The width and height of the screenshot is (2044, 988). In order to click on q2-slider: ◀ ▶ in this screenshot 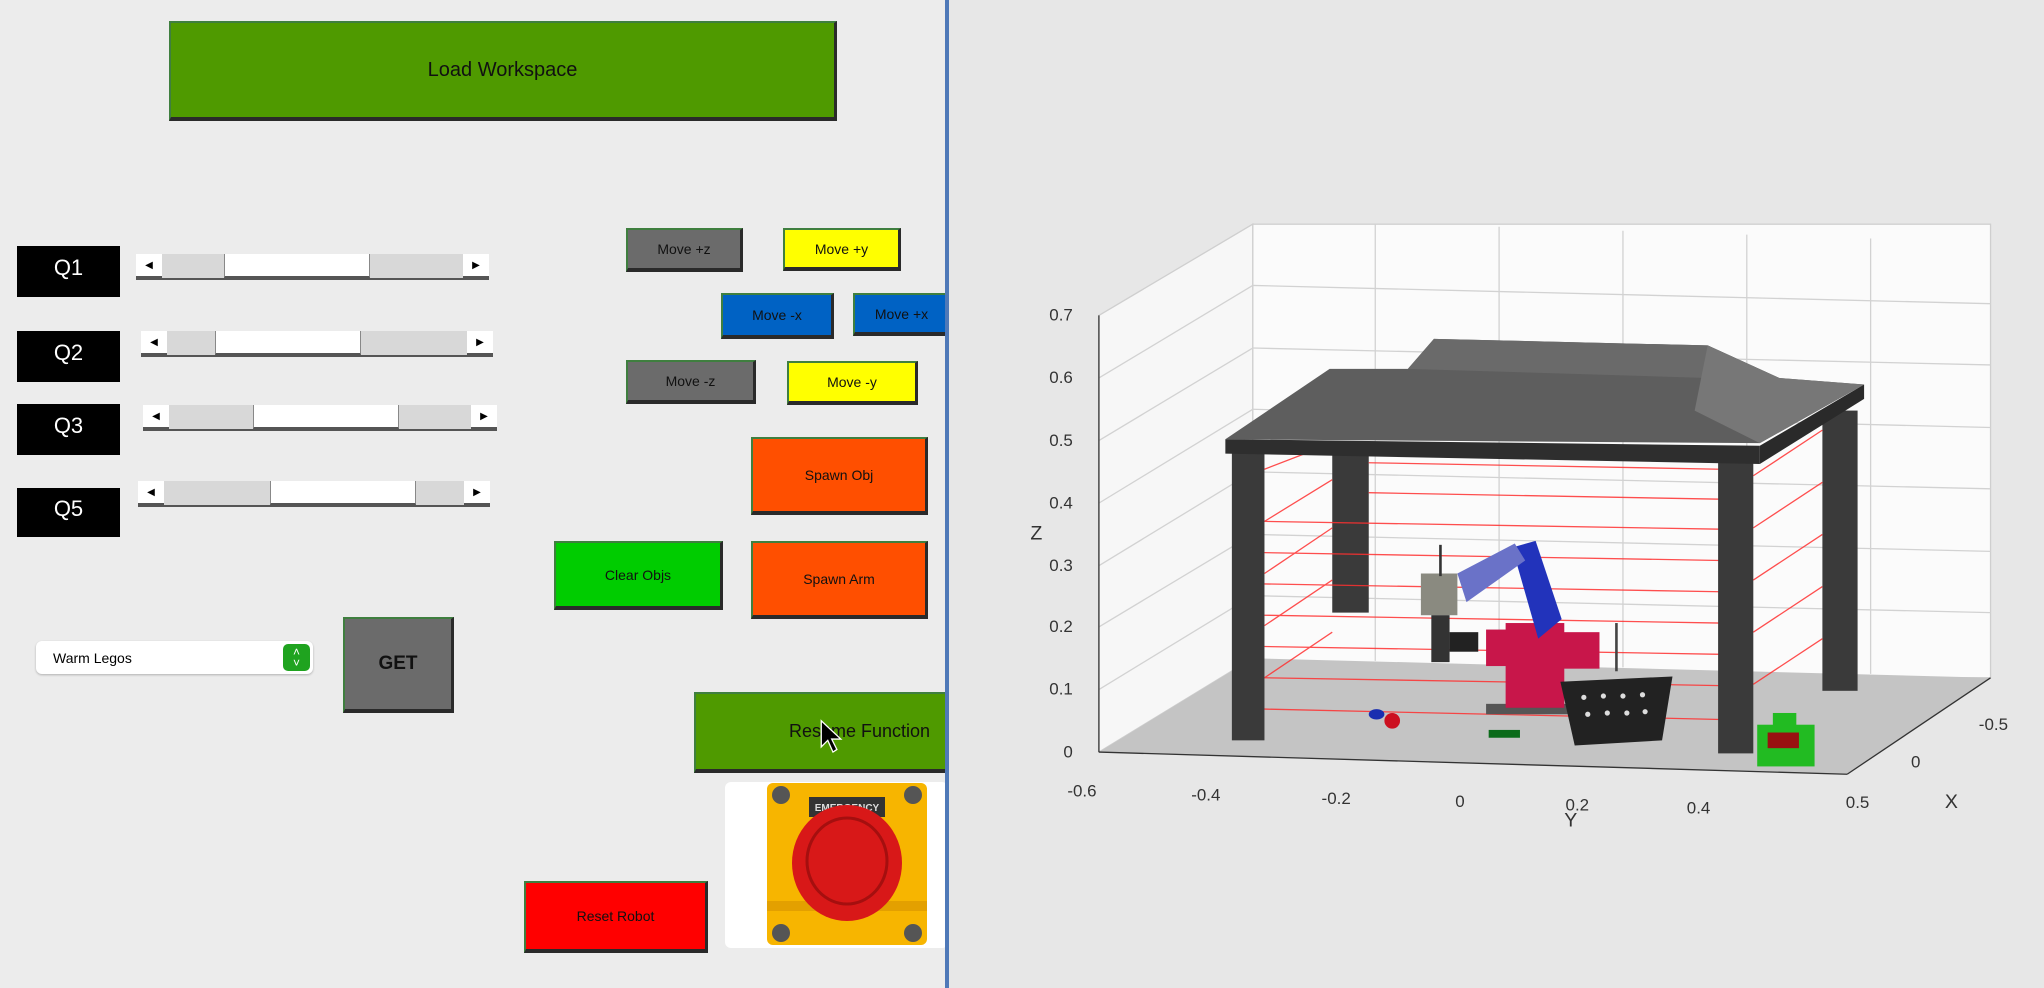, I will do `click(317, 344)`.